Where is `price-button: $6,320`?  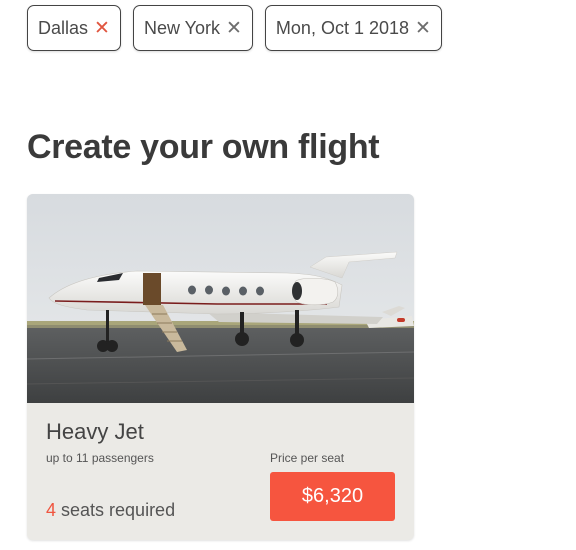 price-button: $6,320 is located at coordinates (332, 496).